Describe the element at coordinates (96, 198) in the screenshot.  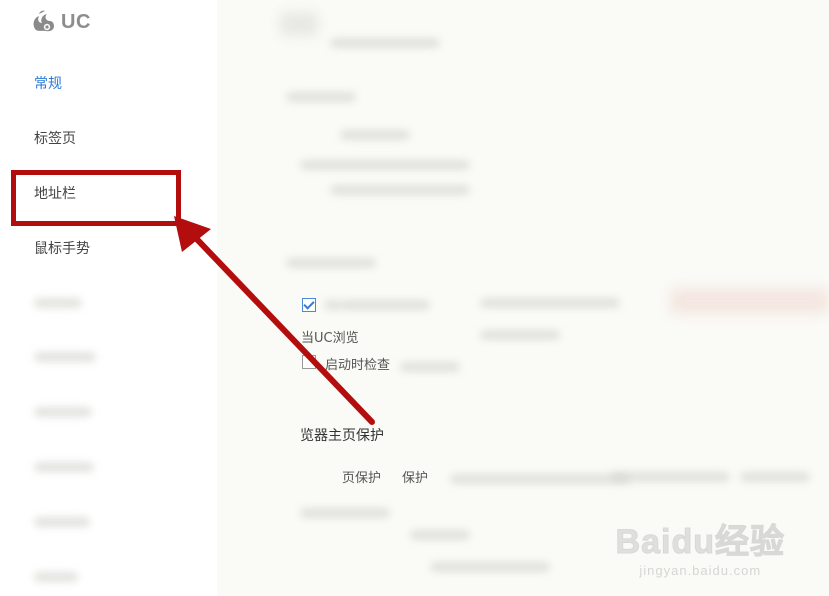
I see `annotation-highlight-box` at that location.